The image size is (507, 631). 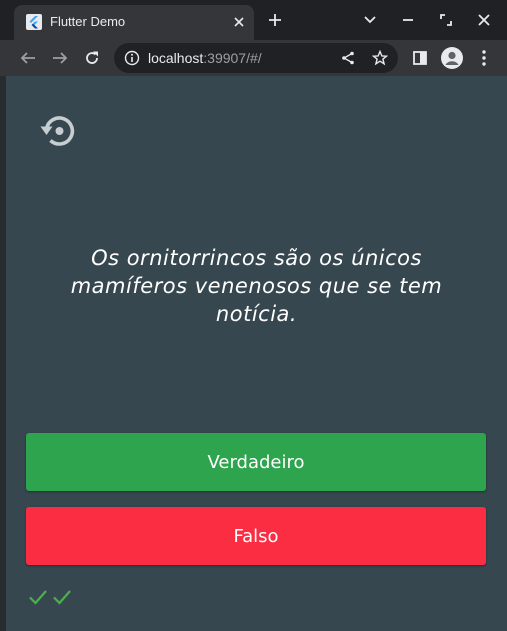 What do you see at coordinates (370, 20) in the screenshot?
I see `chevron-down-icon` at bounding box center [370, 20].